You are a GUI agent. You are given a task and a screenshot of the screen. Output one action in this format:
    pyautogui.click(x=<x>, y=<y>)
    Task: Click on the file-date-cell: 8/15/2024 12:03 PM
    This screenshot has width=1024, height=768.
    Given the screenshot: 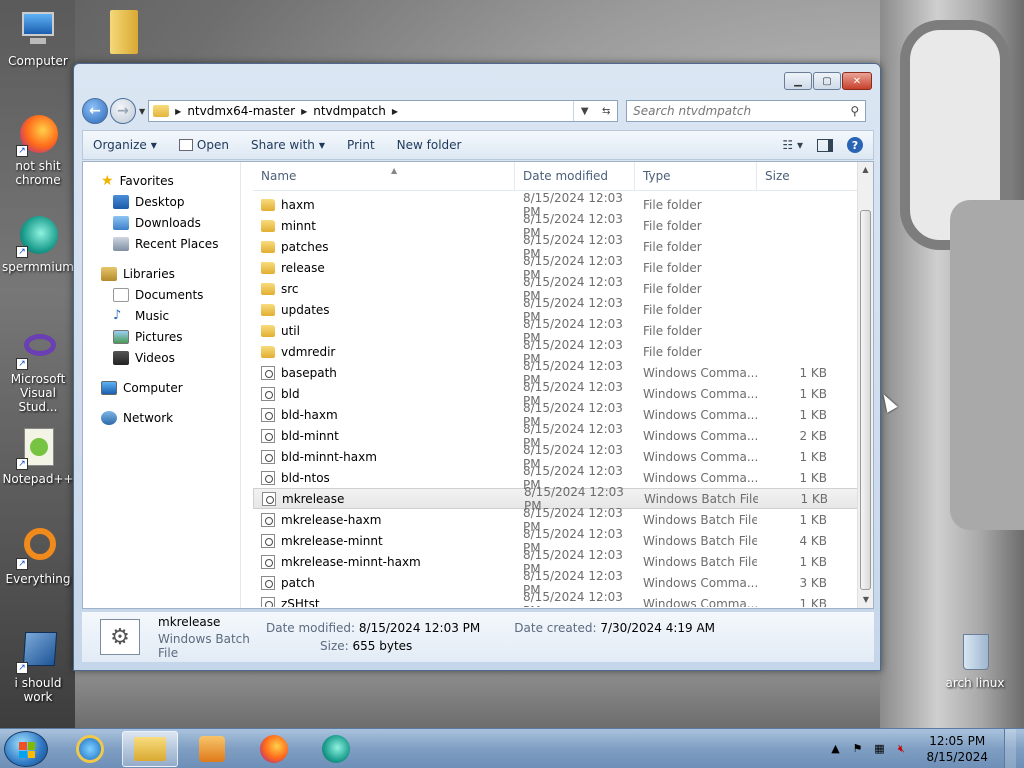 What is the action you would take?
    pyautogui.click(x=573, y=598)
    